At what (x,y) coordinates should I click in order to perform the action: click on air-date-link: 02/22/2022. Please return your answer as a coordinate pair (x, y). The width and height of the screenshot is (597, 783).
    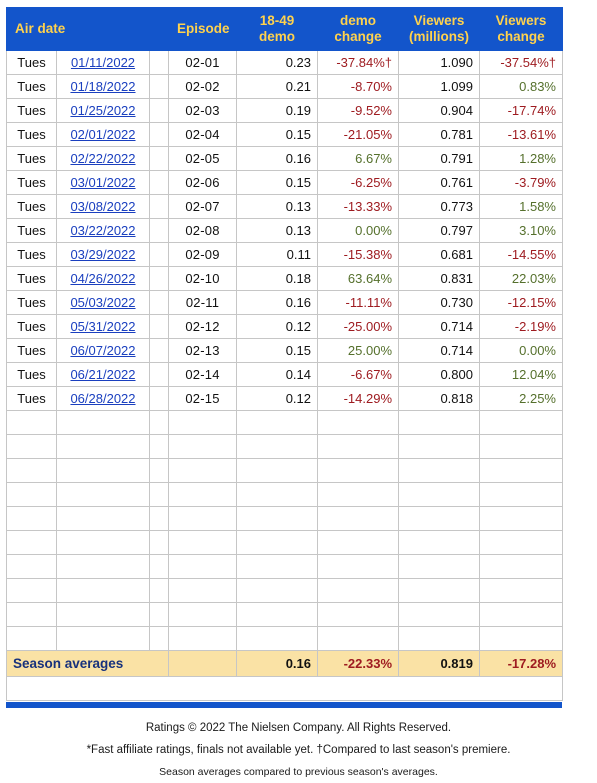
    Looking at the image, I should click on (102, 158).